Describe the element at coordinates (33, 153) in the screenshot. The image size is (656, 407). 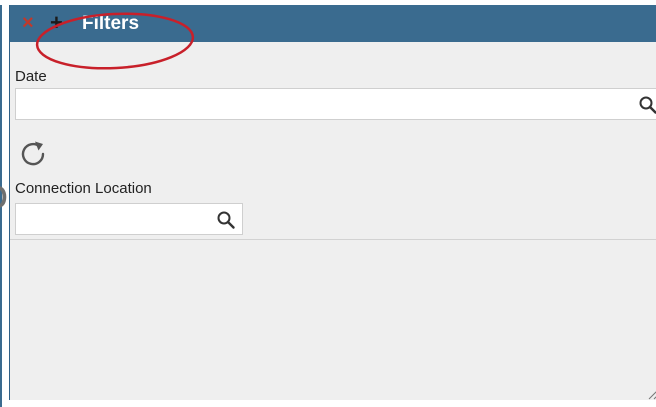
I see `refresh-icon` at that location.